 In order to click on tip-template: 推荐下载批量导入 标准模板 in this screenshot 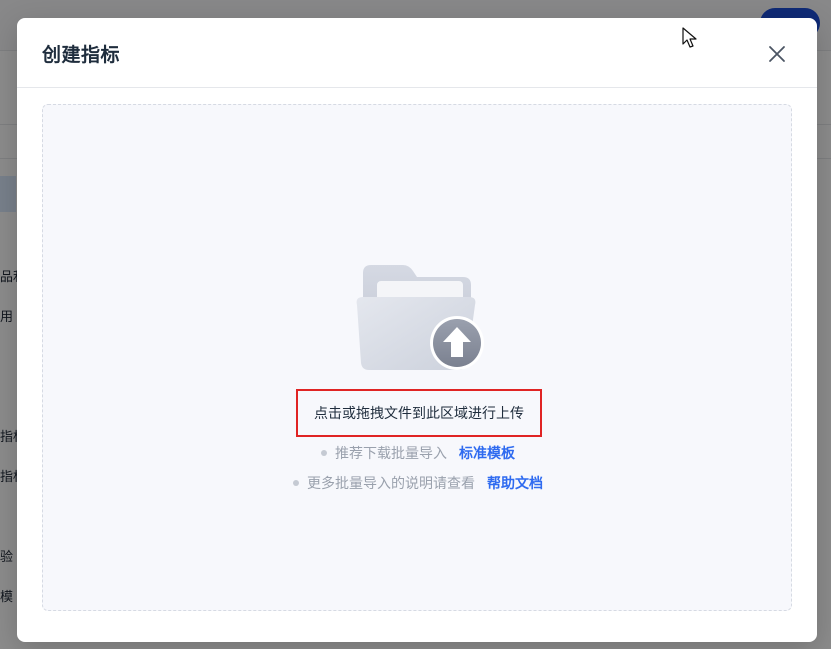, I will do `click(418, 453)`.